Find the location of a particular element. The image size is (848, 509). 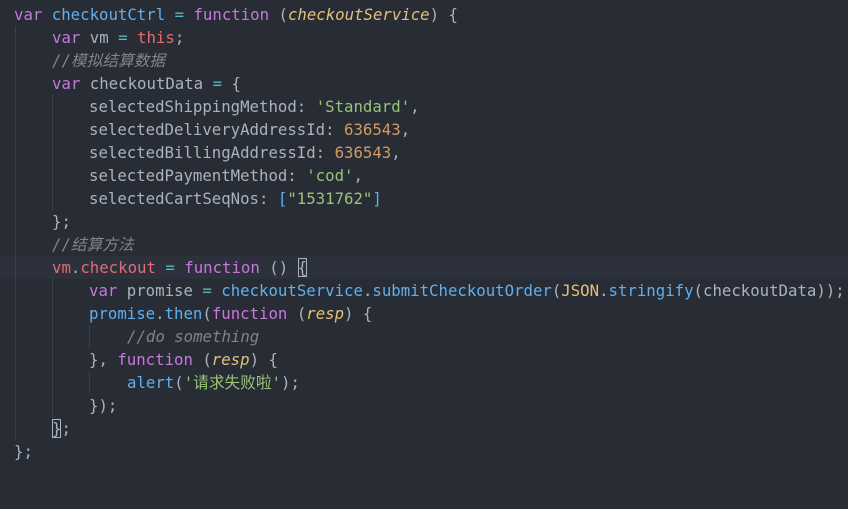

code-comment: //结算方法 is located at coordinates (93, 244).